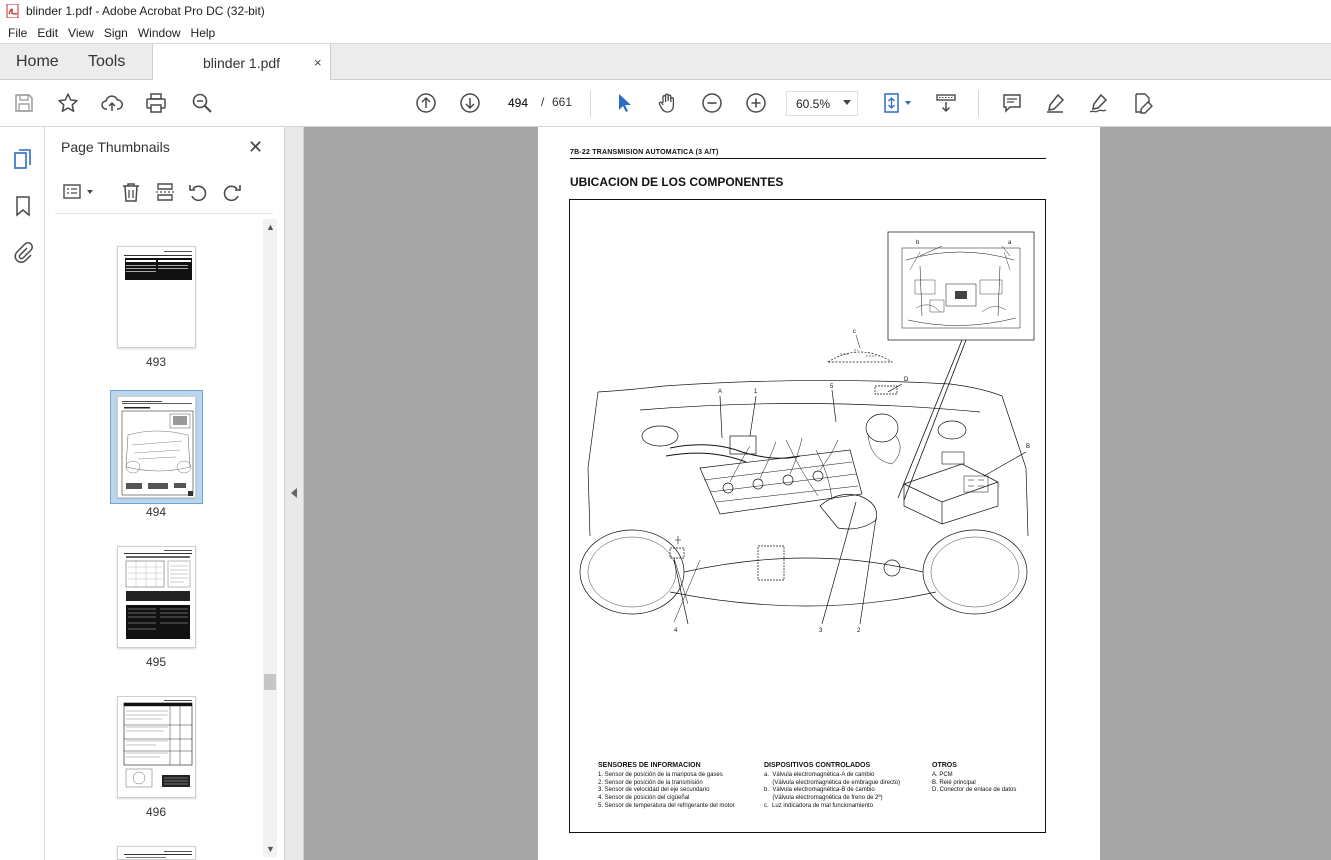  Describe the element at coordinates (115, 147) in the screenshot. I see `panel-title: Page Thumbnails` at that location.